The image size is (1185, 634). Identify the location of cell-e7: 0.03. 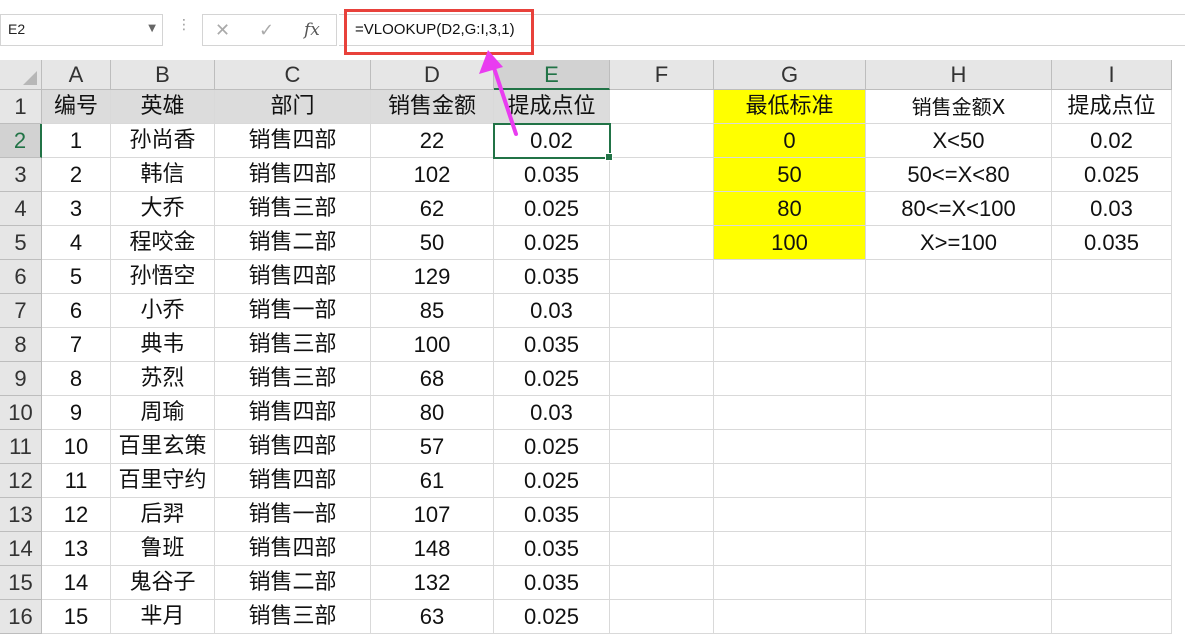
(552, 311).